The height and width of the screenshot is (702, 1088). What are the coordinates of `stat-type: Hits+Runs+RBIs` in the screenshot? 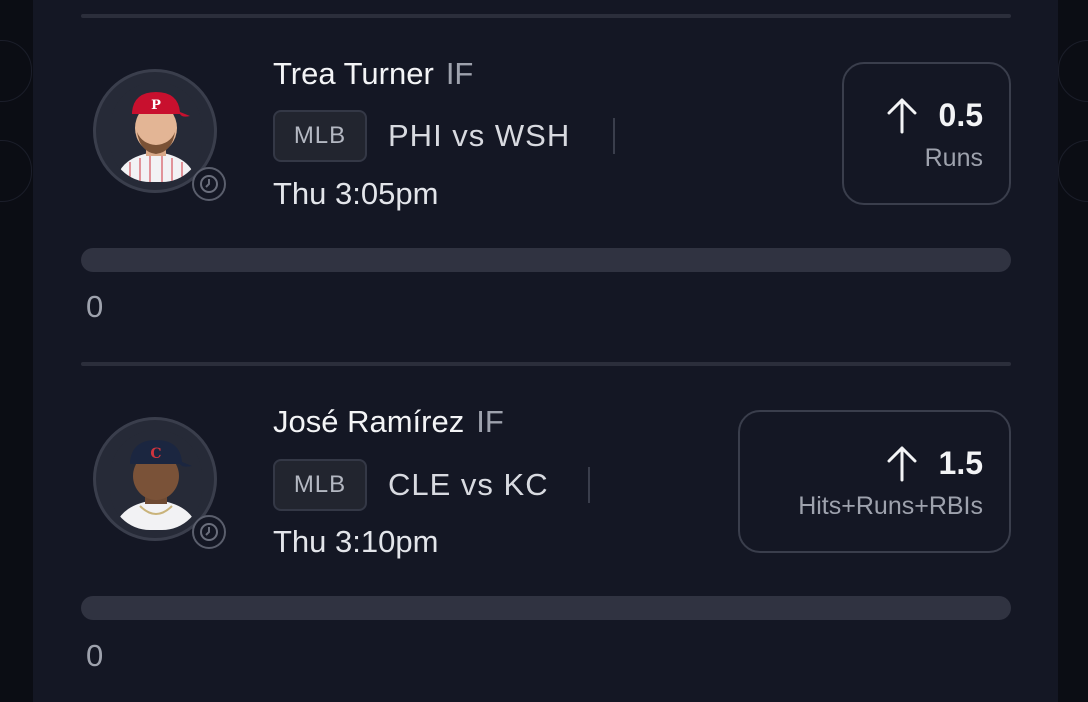 It's located at (890, 506).